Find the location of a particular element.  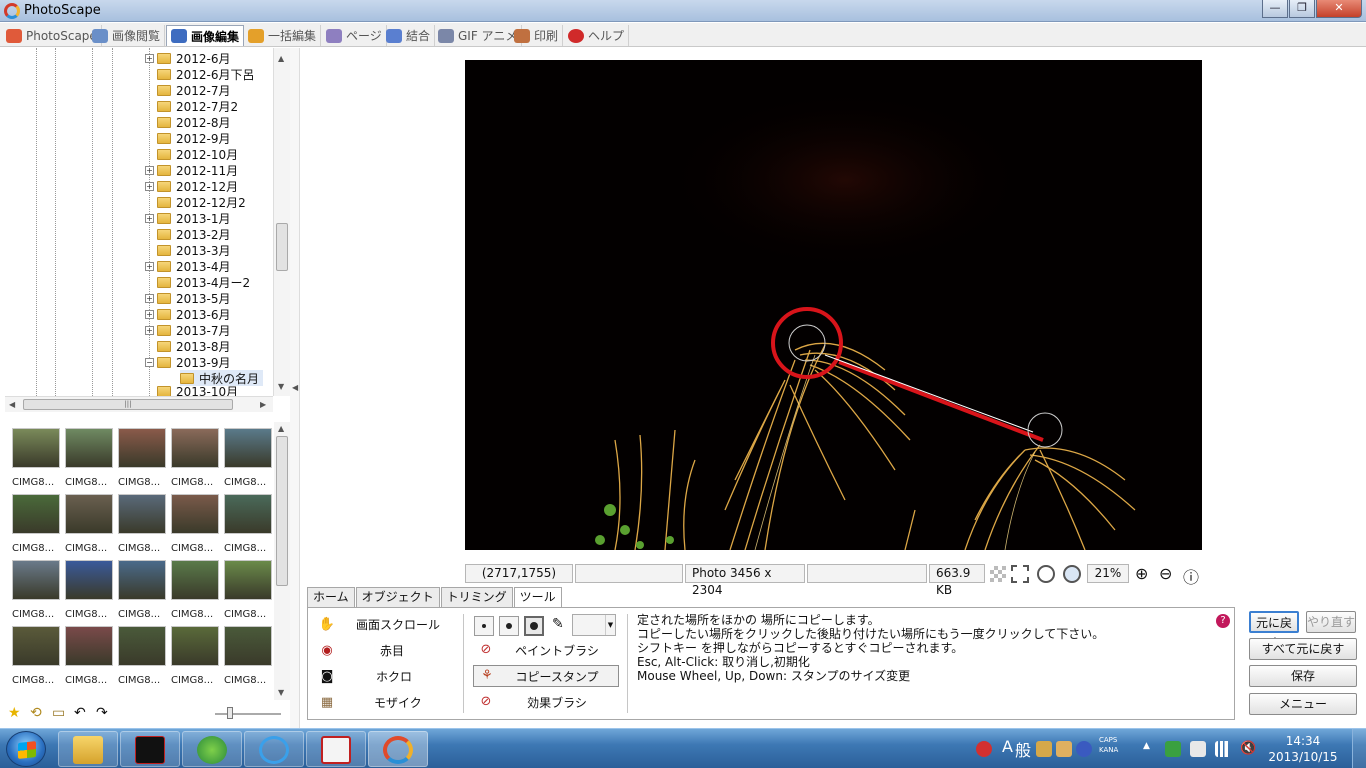

tree-item-selected: 中秋の名月 is located at coordinates (222, 378).